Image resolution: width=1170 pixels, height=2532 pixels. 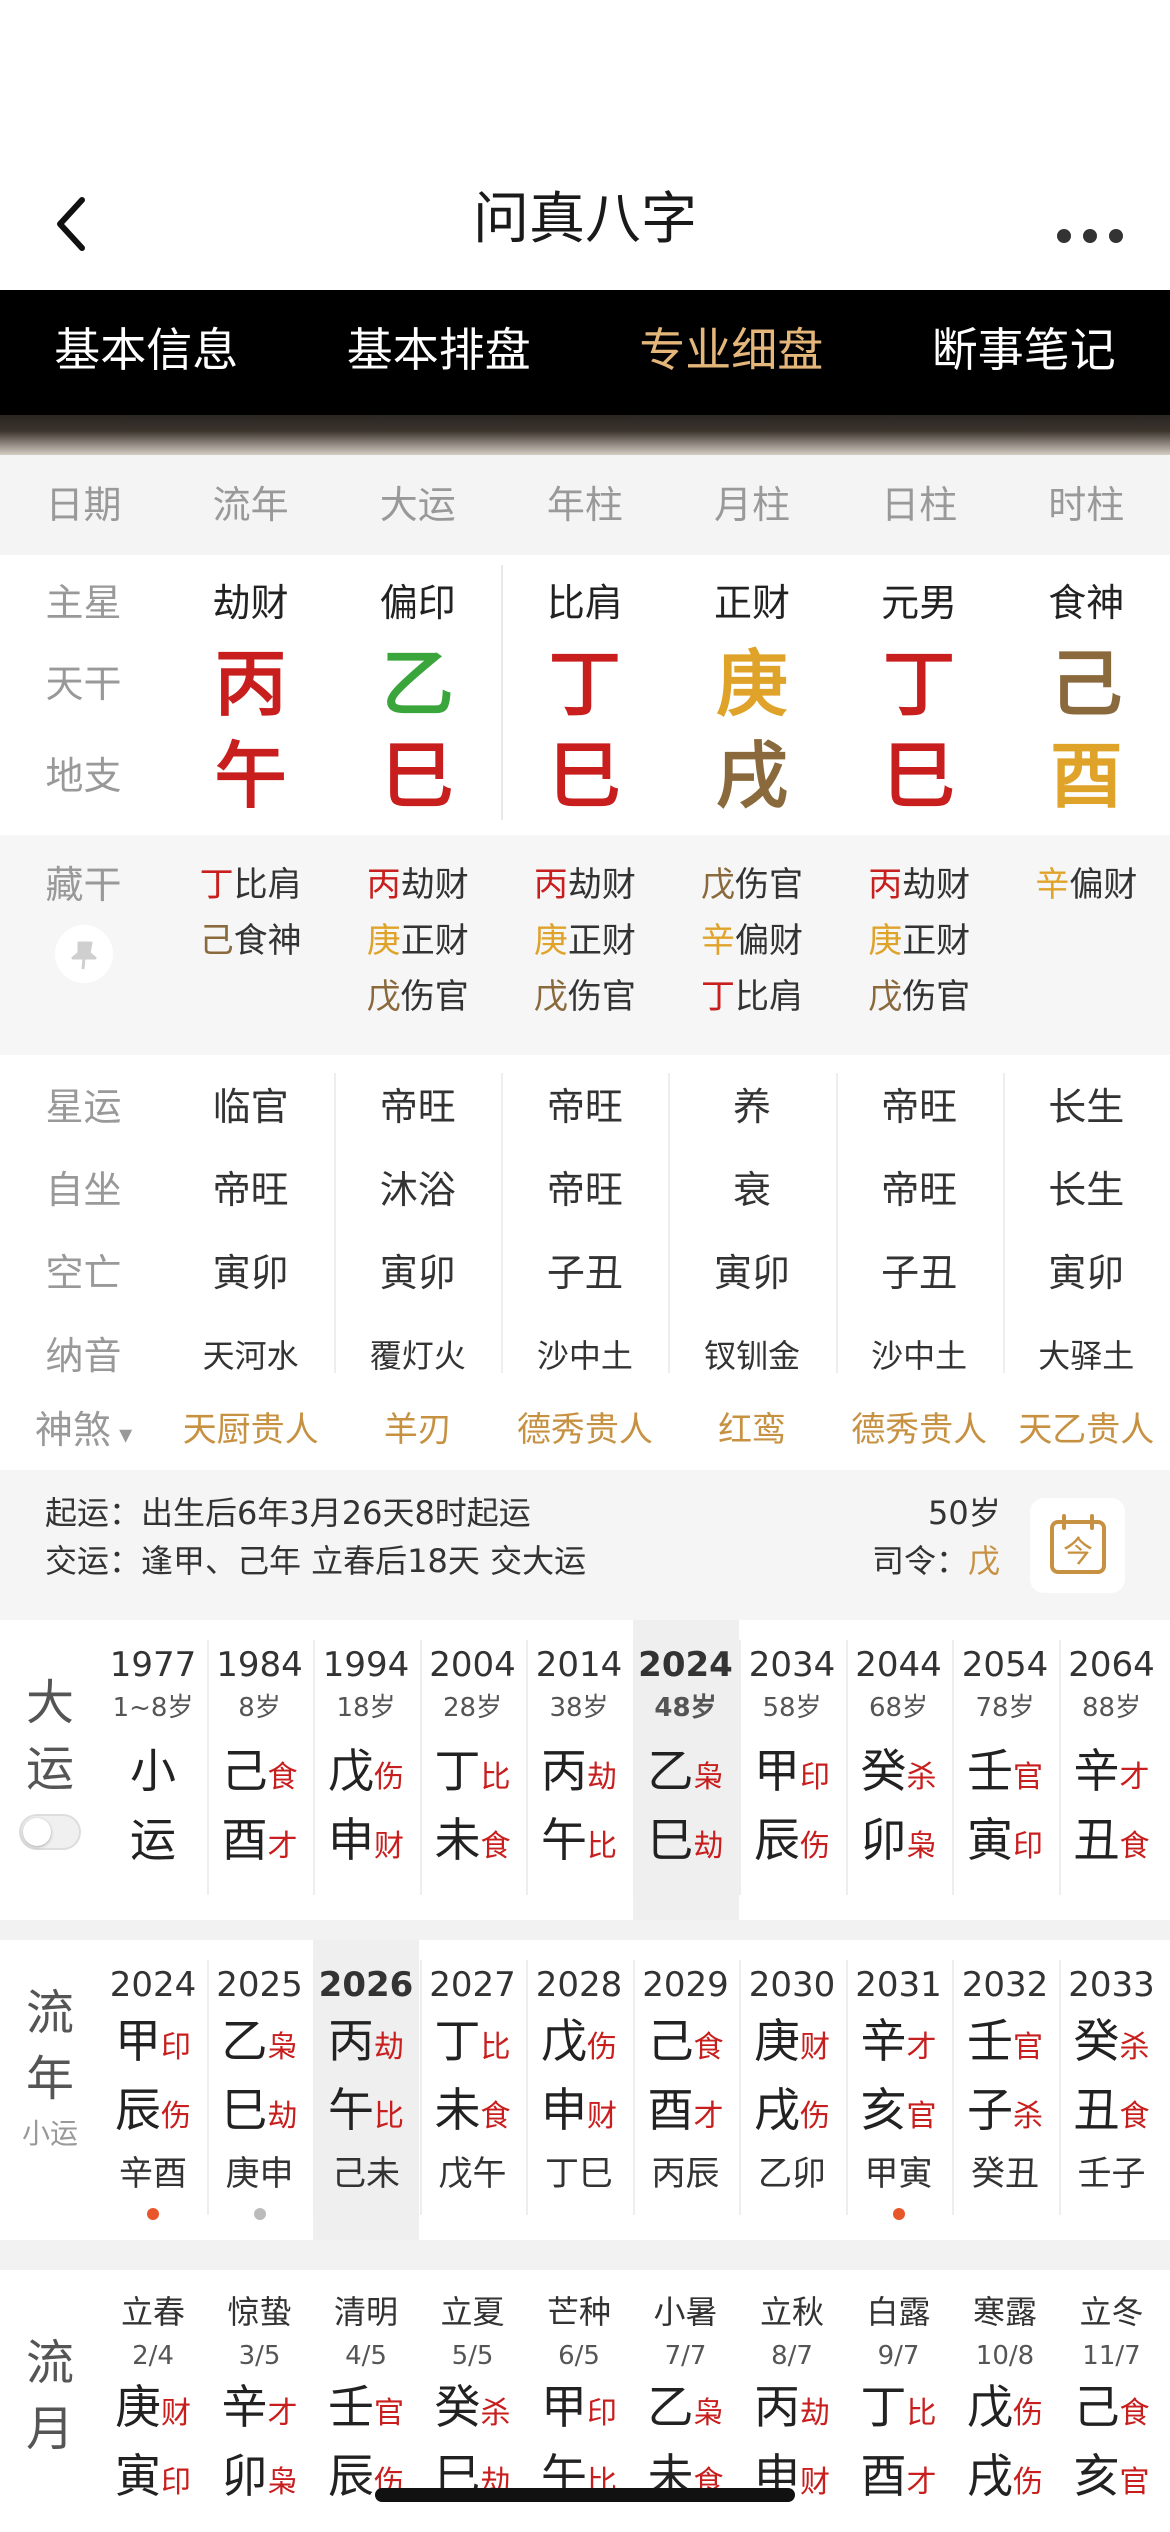 I want to click on liuyue-column: 芒种 6/5 甲印 午比, so click(x=579, y=2401).